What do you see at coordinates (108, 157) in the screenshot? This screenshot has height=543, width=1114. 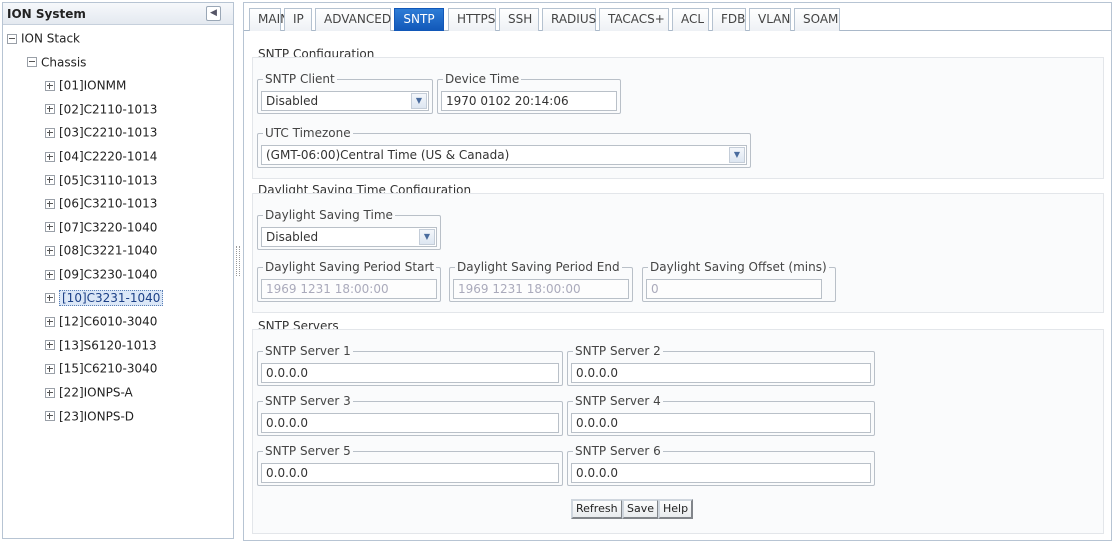 I see `tree-node-label: [04]C2220-1014` at bounding box center [108, 157].